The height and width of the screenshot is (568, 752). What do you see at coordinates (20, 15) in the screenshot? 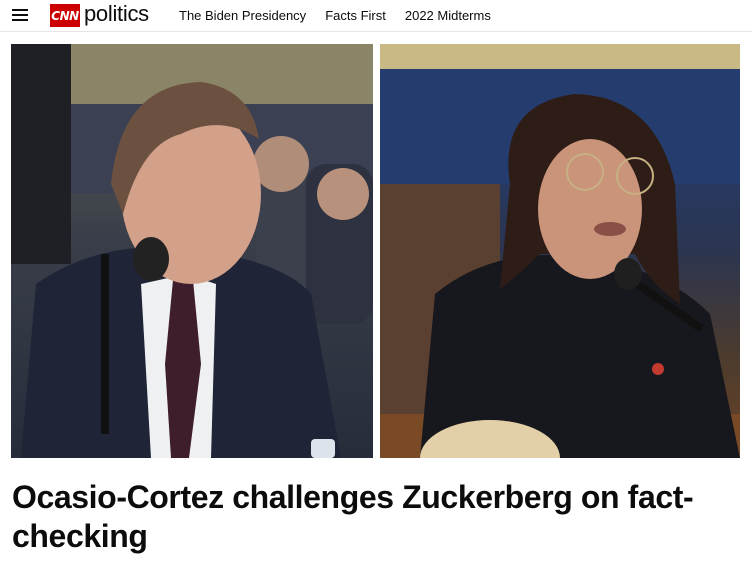
I see `menu-icon` at bounding box center [20, 15].